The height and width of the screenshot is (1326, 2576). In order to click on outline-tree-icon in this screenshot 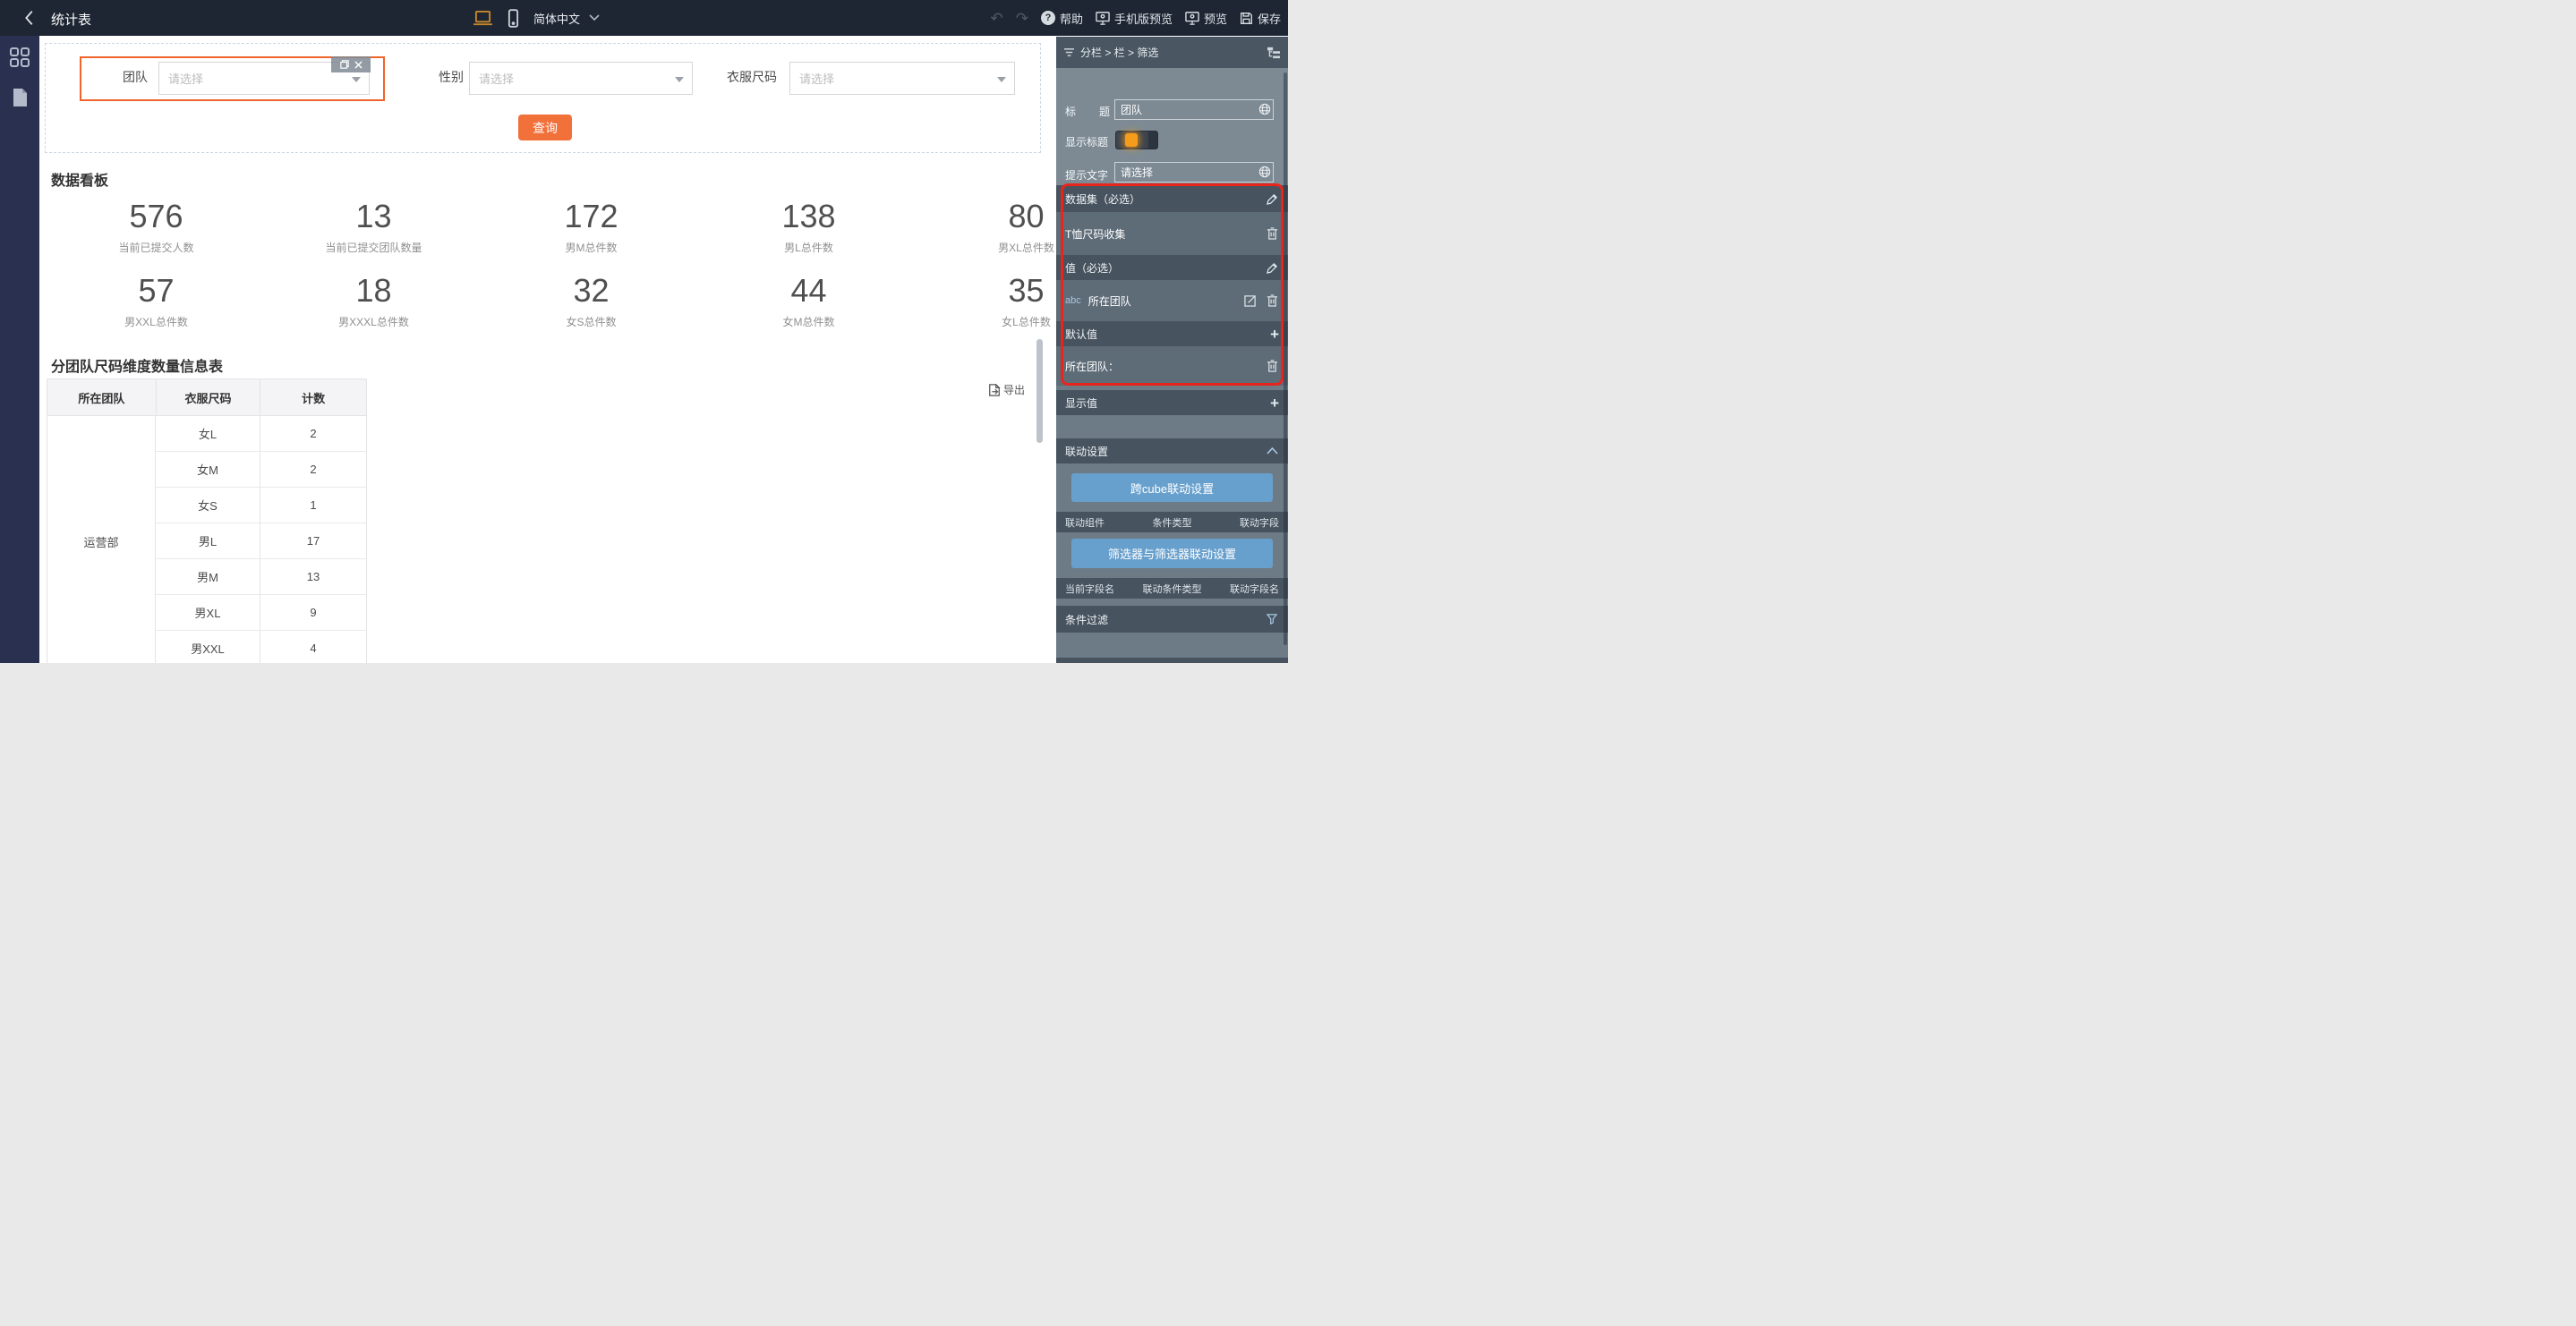, I will do `click(1274, 53)`.